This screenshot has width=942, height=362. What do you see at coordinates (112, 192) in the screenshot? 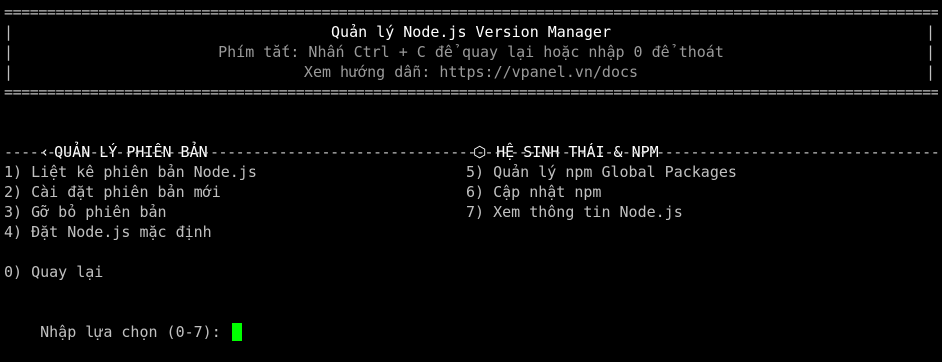
I see `menu-item-install-version: 2) Cài đặt phiên bản mới` at bounding box center [112, 192].